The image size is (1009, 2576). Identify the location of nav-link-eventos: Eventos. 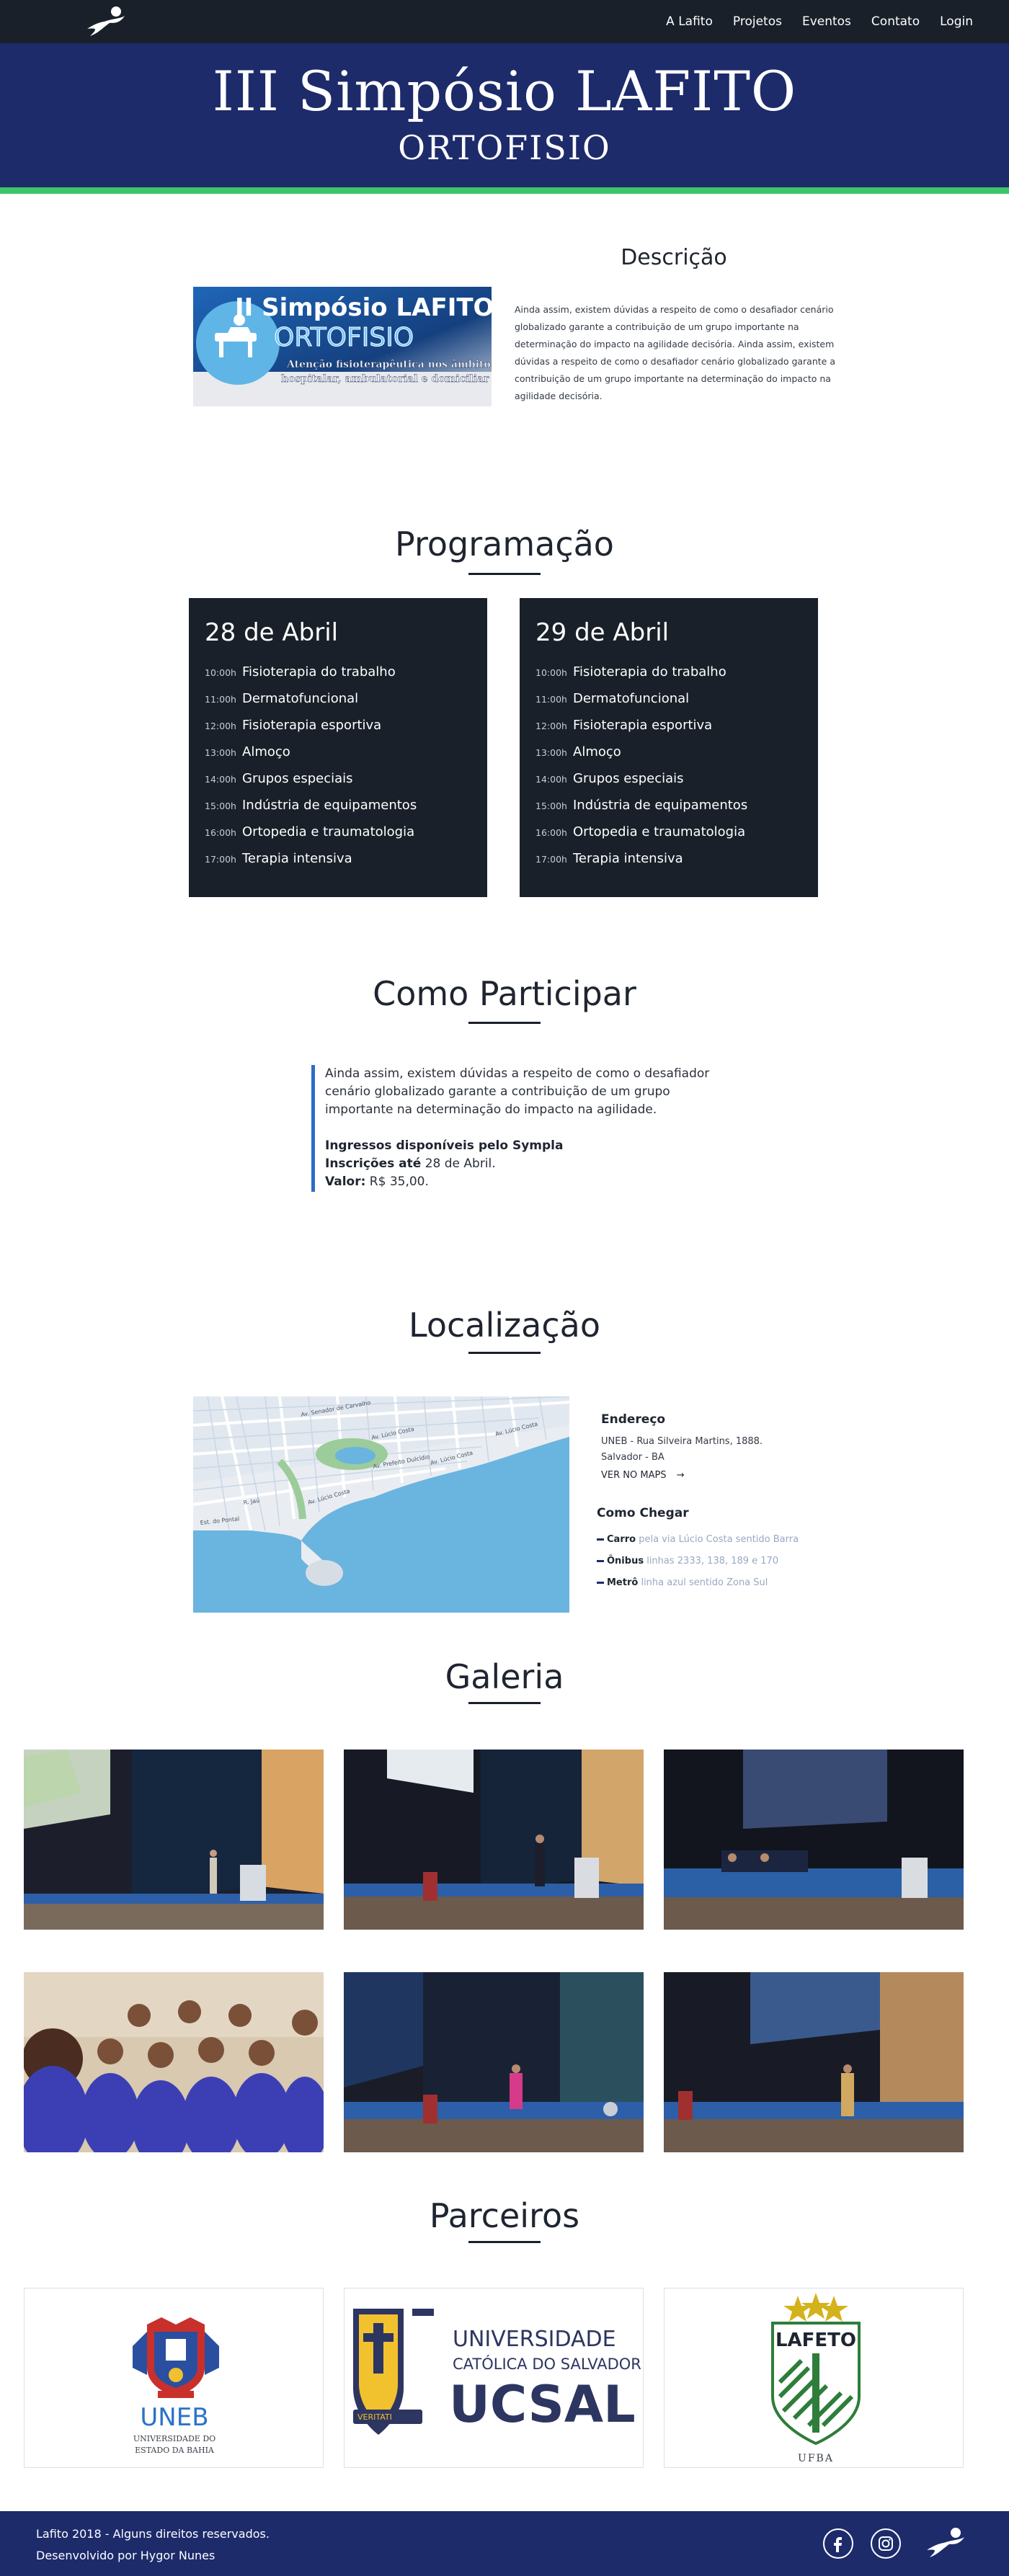
(826, 21).